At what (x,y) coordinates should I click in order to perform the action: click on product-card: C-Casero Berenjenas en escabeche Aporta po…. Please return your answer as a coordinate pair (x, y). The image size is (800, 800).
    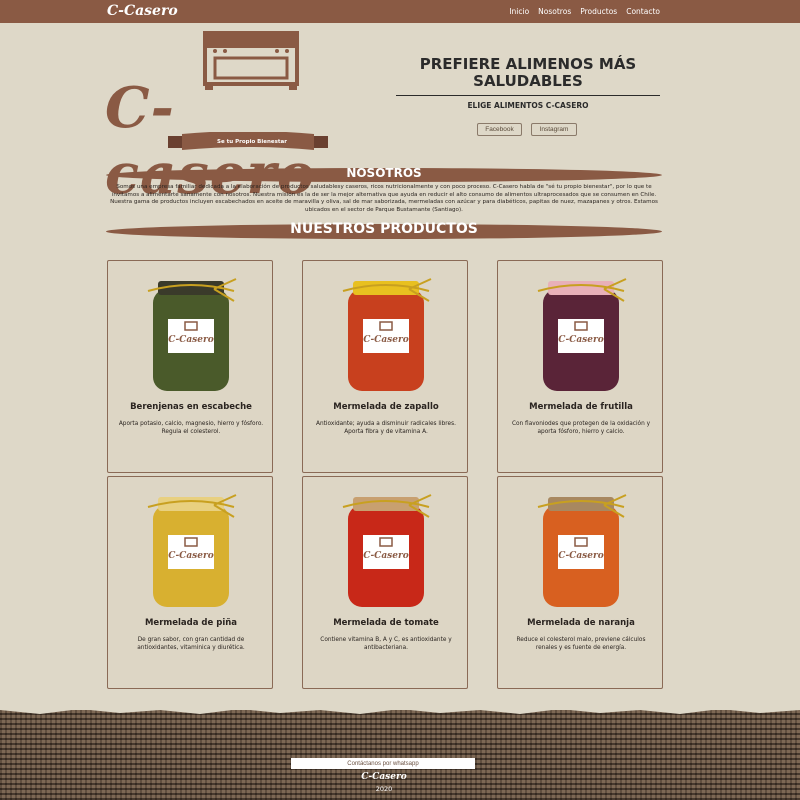
    Looking at the image, I should click on (190, 366).